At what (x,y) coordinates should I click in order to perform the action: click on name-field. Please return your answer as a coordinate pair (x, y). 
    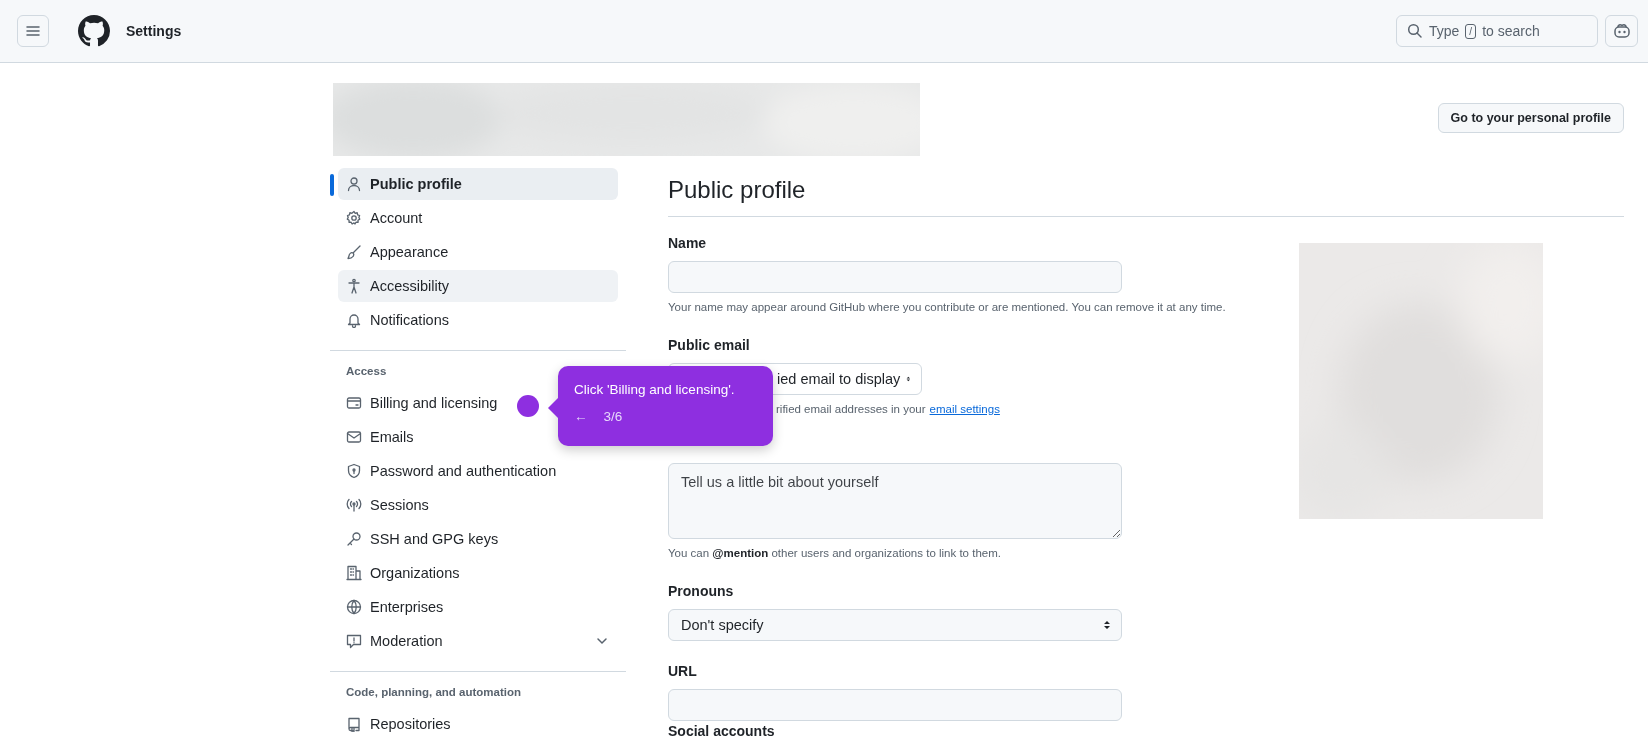
    Looking at the image, I should click on (895, 277).